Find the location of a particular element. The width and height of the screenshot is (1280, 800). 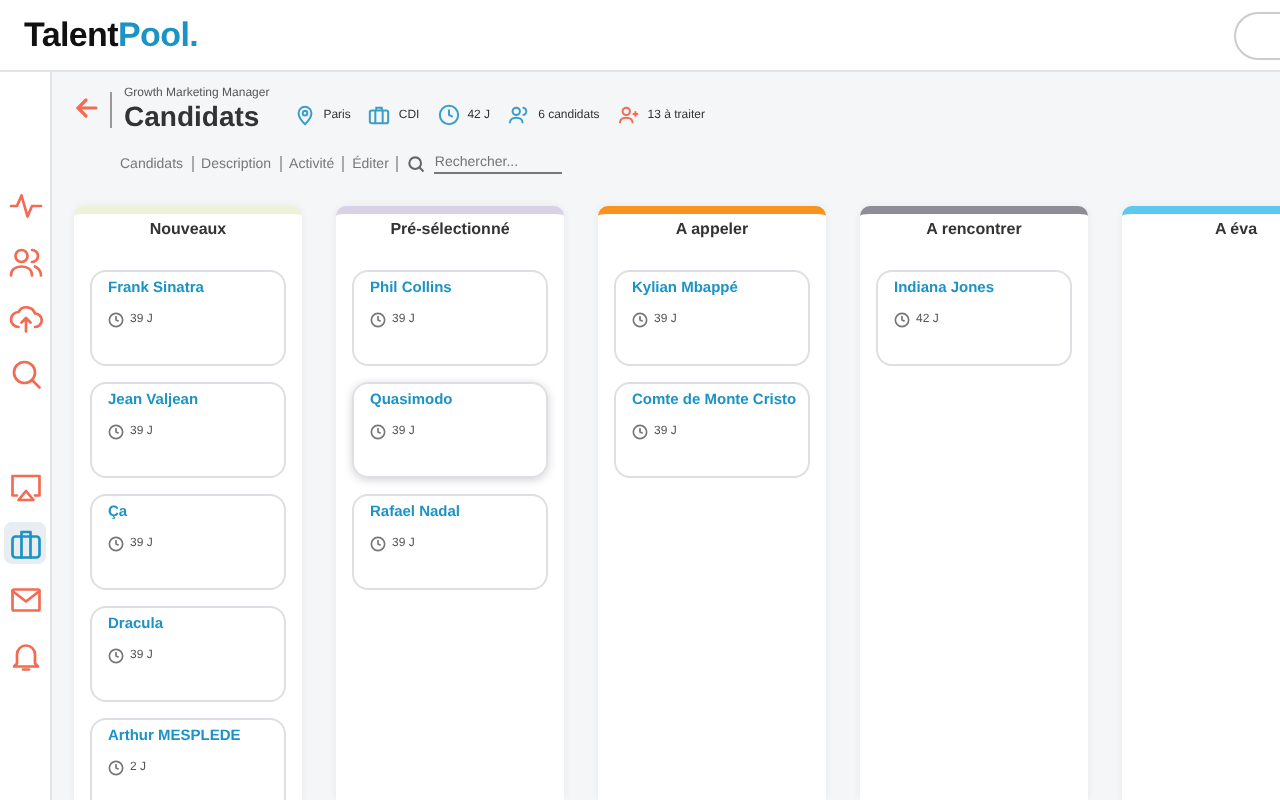

column-title: A appeler is located at coordinates (712, 229).